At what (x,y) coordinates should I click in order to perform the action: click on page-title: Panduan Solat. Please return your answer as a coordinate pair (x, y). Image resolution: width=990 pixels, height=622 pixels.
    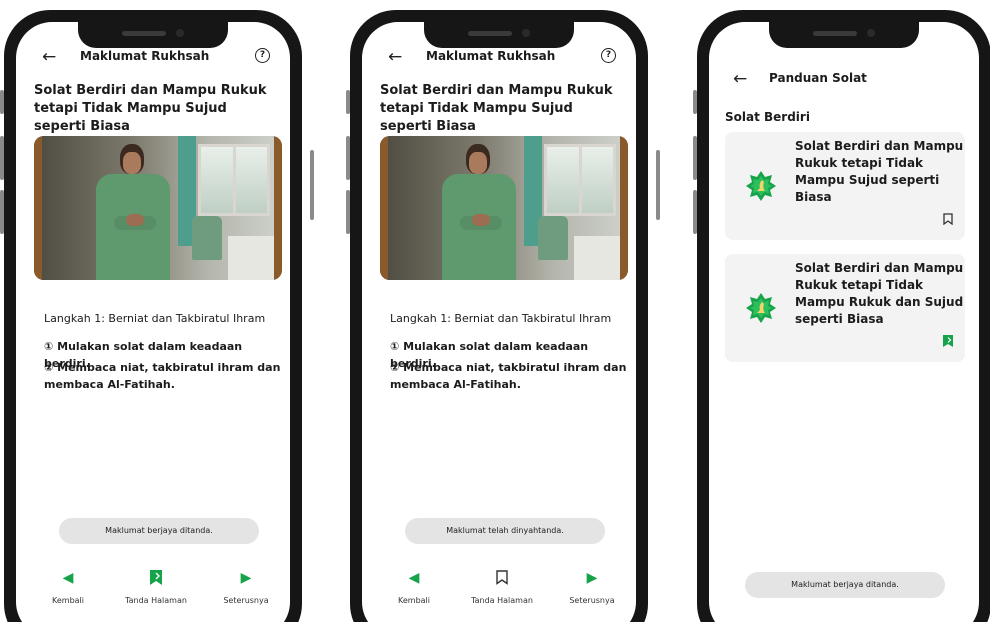
    Looking at the image, I should click on (818, 78).